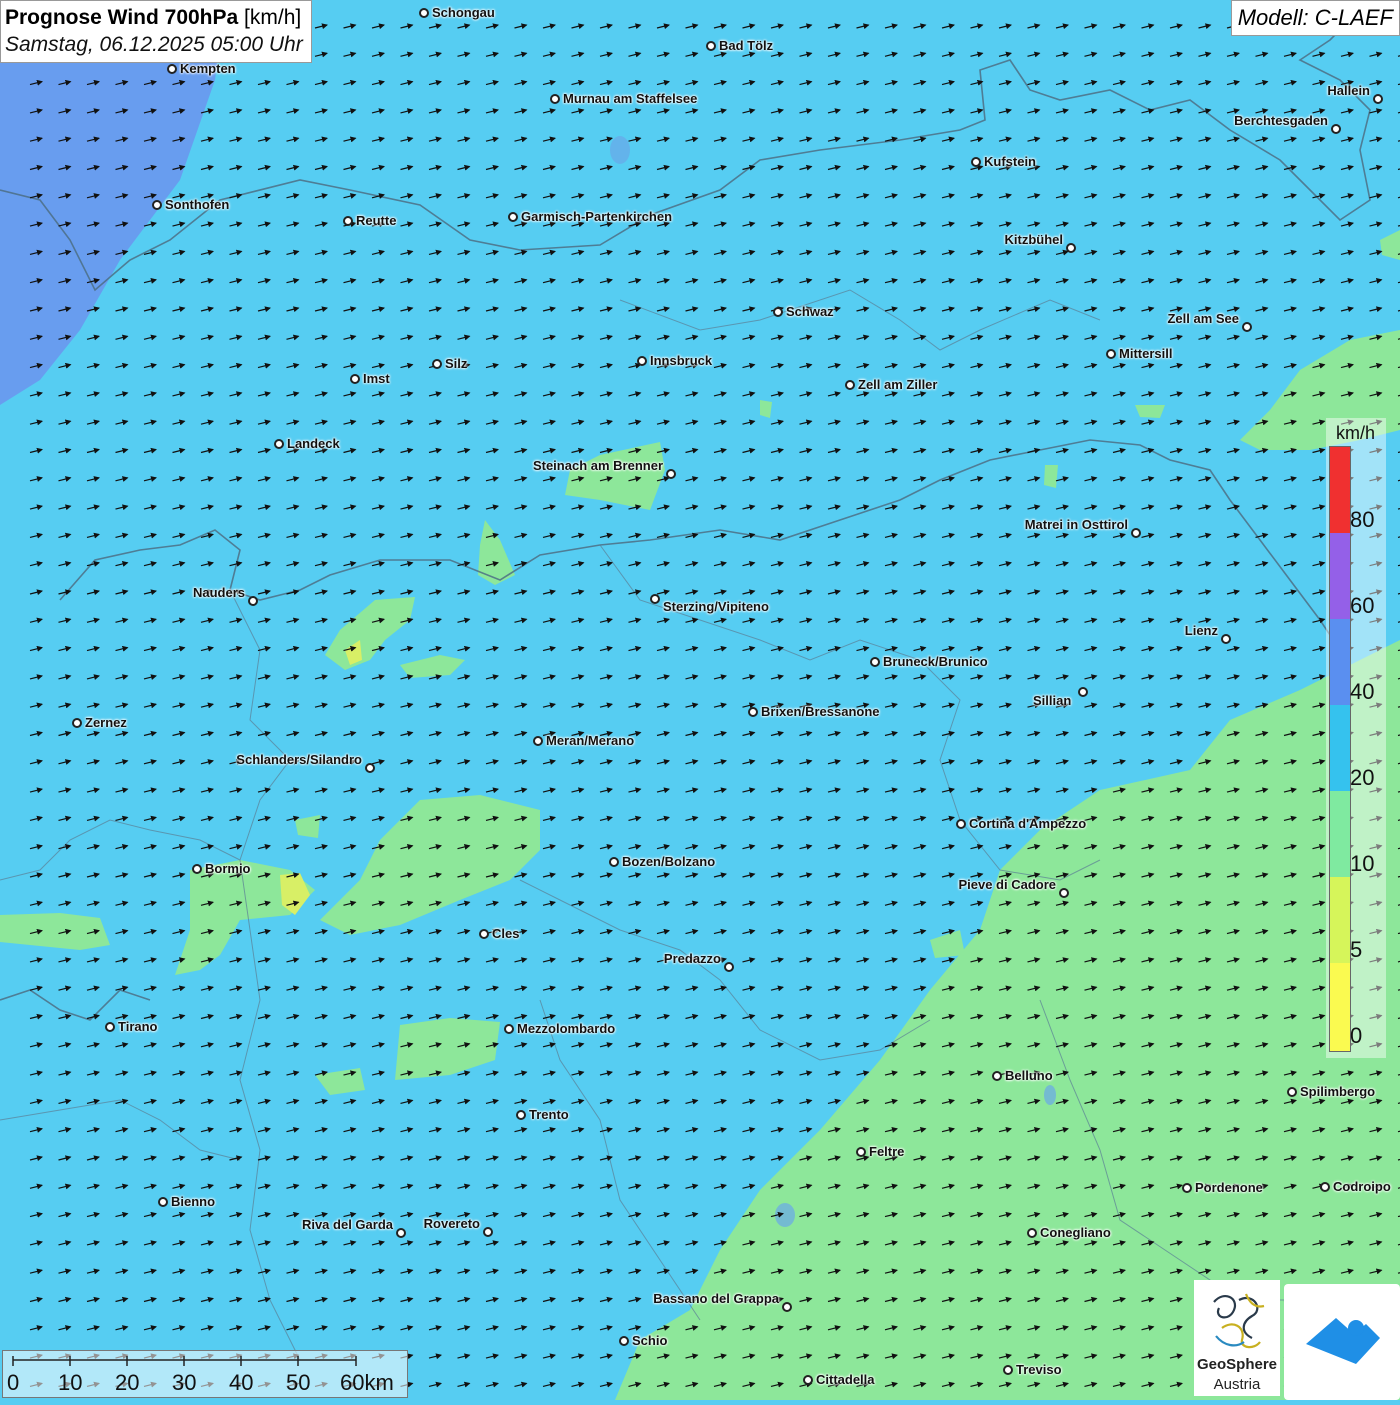  I want to click on city-label: Kempten, so click(208, 68).